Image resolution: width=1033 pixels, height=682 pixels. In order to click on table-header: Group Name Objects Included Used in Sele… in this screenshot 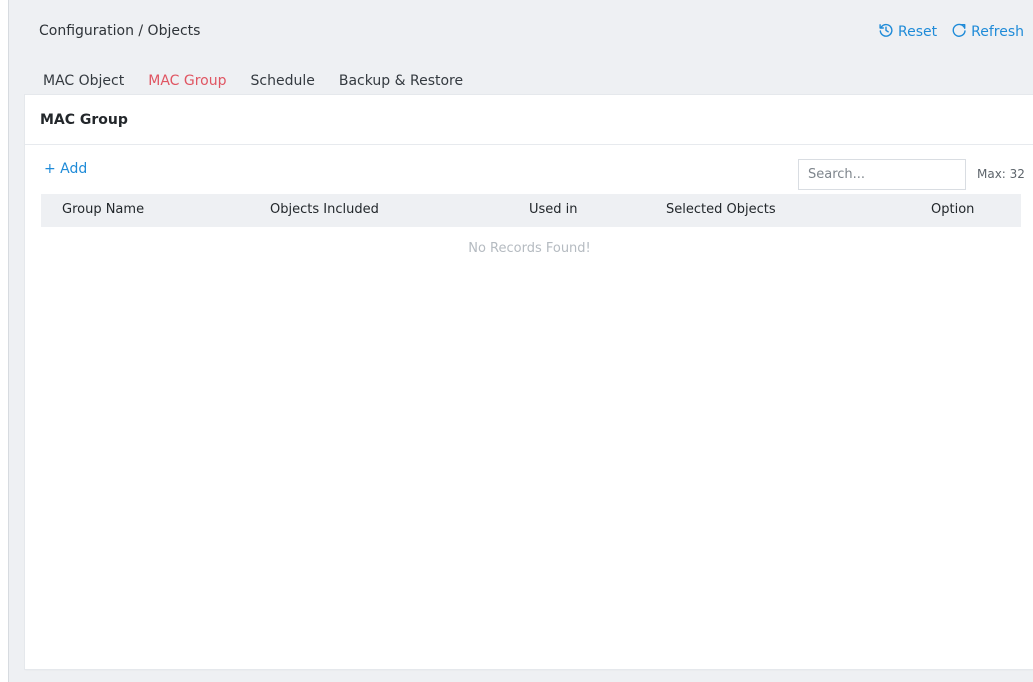, I will do `click(531, 210)`.